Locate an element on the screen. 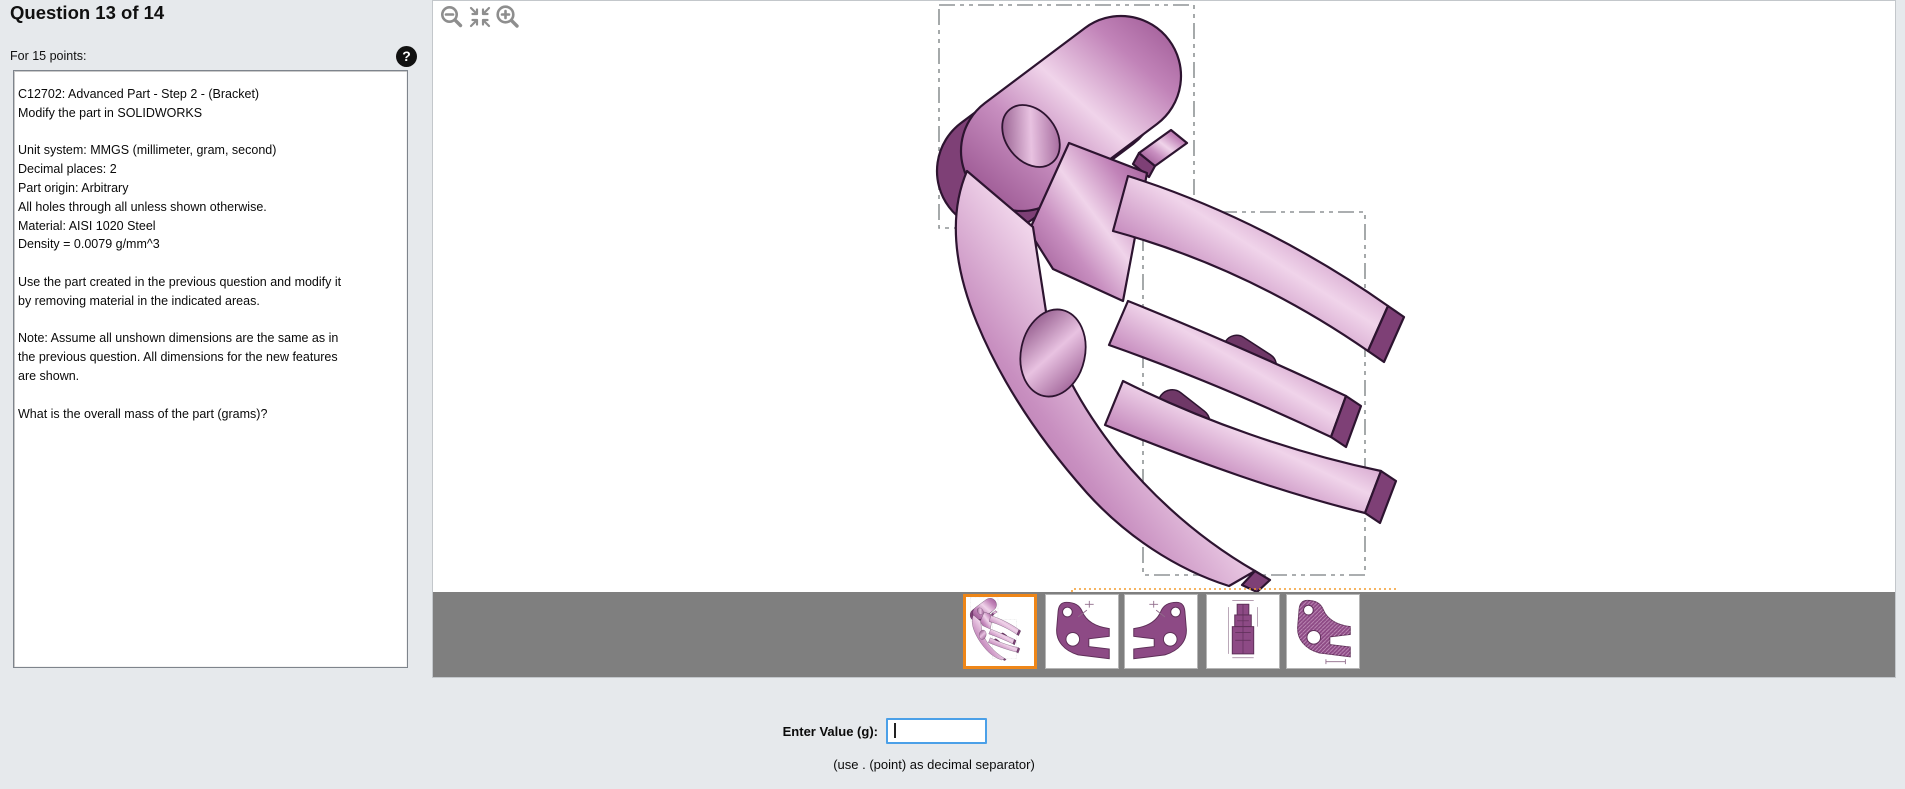 The image size is (1905, 789). thumbnail-isometric-view is located at coordinates (1000, 631).